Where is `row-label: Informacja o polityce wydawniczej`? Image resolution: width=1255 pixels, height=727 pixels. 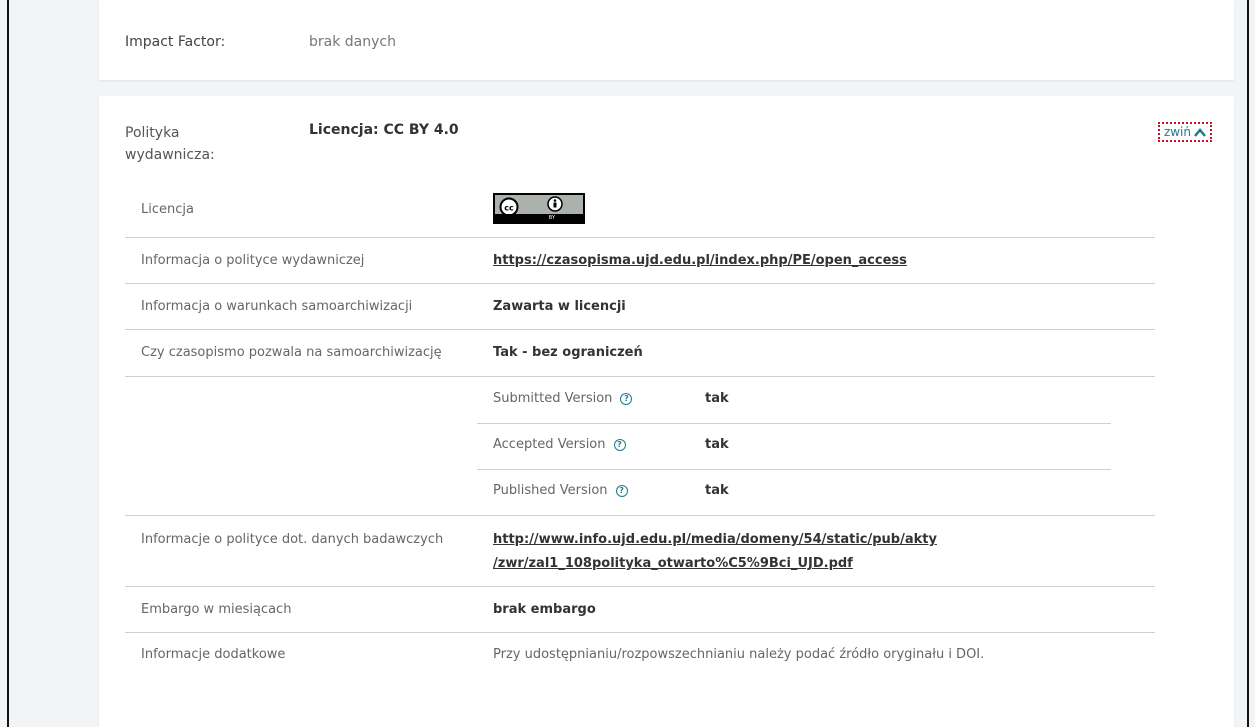 row-label: Informacja o polityce wydawniczej is located at coordinates (253, 260).